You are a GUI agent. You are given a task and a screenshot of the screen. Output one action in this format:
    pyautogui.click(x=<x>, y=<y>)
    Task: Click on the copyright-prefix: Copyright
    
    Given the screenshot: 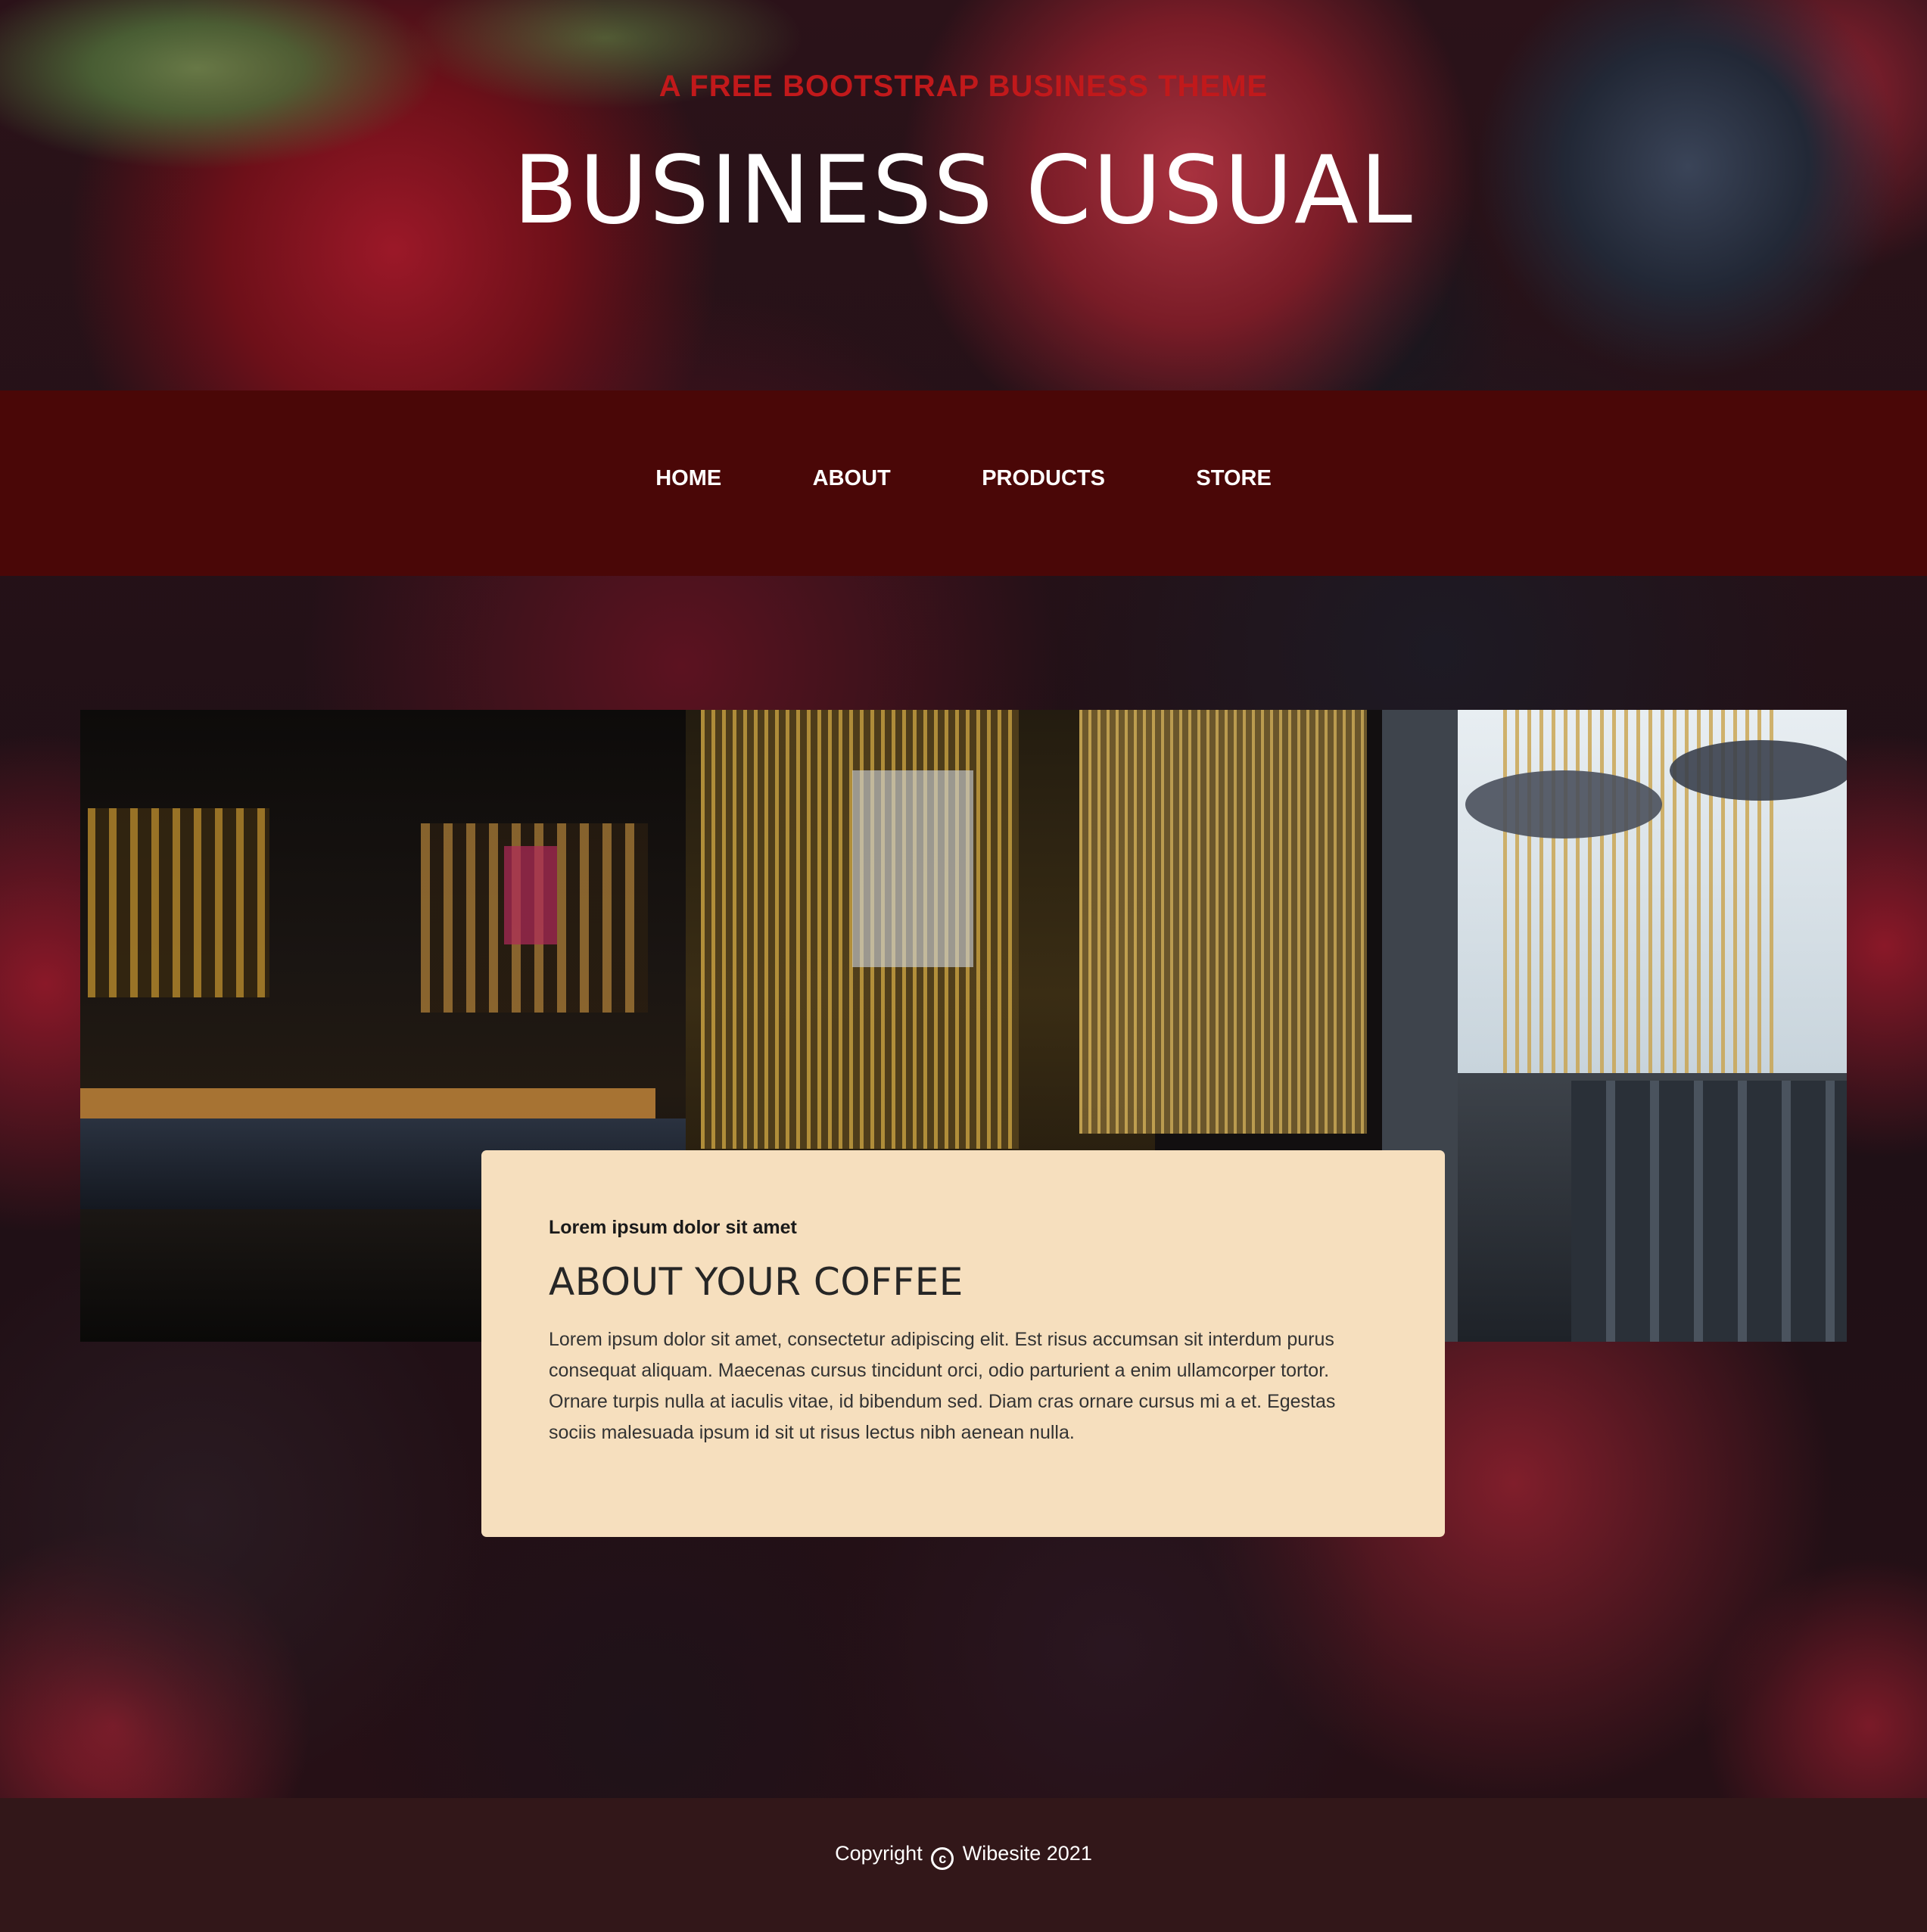 What is the action you would take?
    pyautogui.click(x=879, y=1853)
    